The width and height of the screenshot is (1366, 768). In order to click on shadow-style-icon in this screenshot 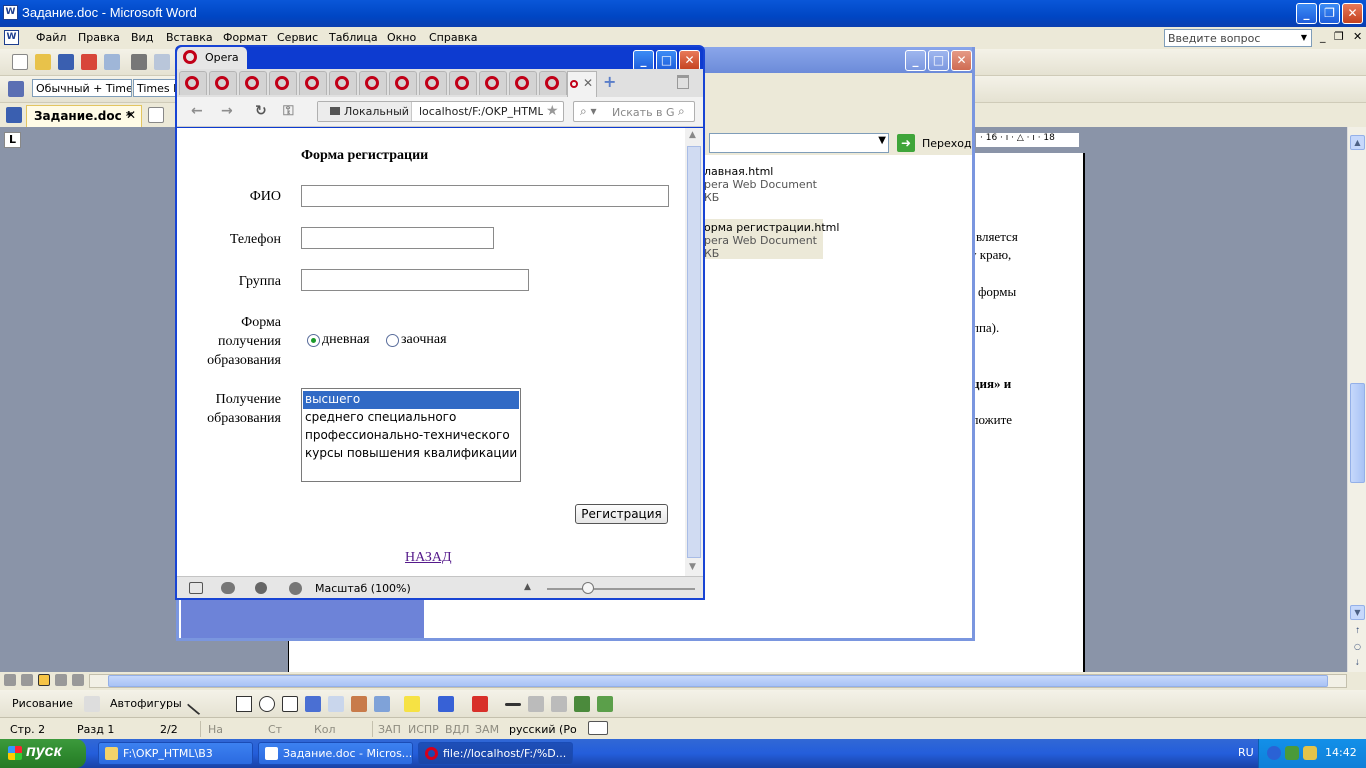, I will do `click(582, 704)`.